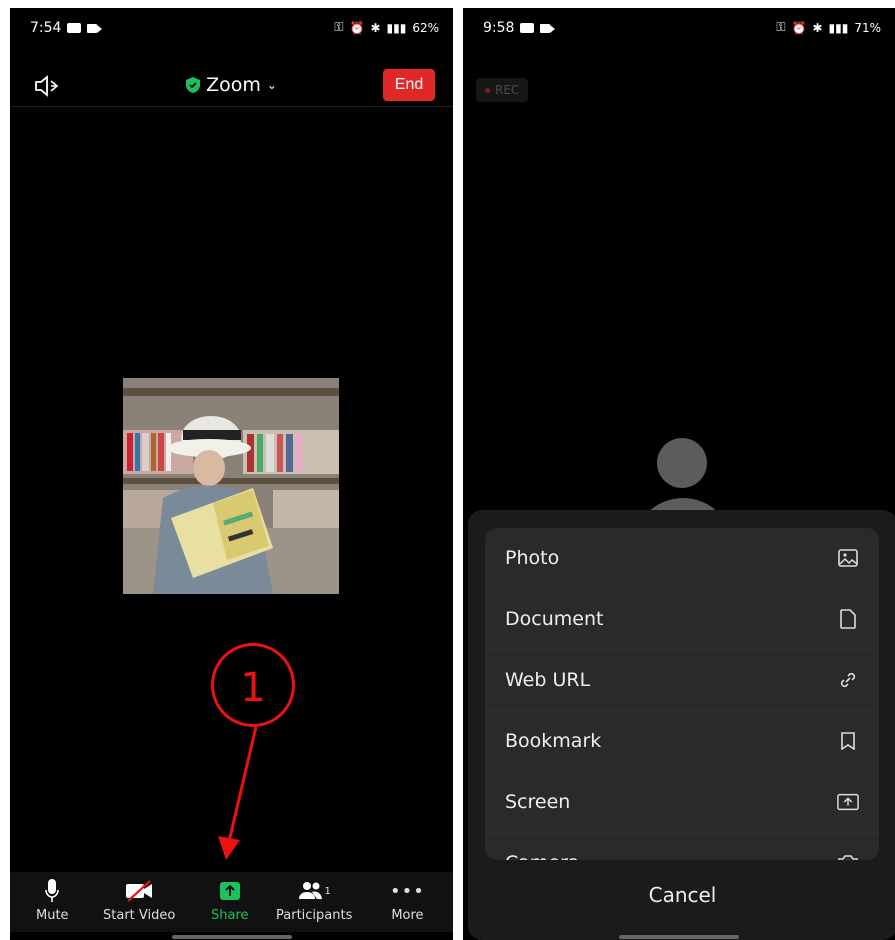 This screenshot has height=940, width=895. Describe the element at coordinates (679, 28) in the screenshot. I see `status-bar: 9:58 ⚿ ⏰ ✱ ▮▮▮ 71%` at that location.